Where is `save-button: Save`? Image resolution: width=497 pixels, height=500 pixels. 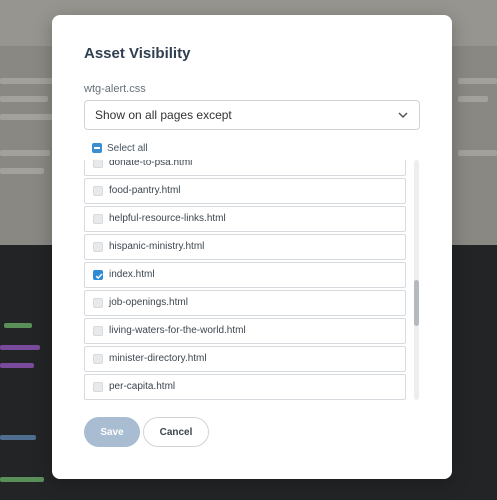
save-button: Save is located at coordinates (112, 432).